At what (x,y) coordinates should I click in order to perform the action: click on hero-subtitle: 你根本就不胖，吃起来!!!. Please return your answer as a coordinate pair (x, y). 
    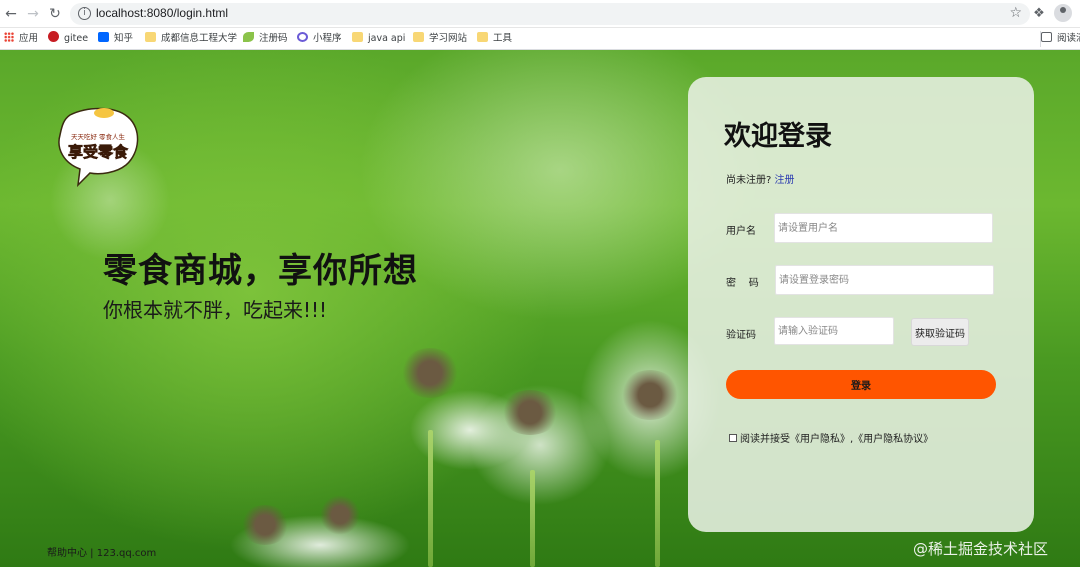
    Looking at the image, I should click on (215, 310).